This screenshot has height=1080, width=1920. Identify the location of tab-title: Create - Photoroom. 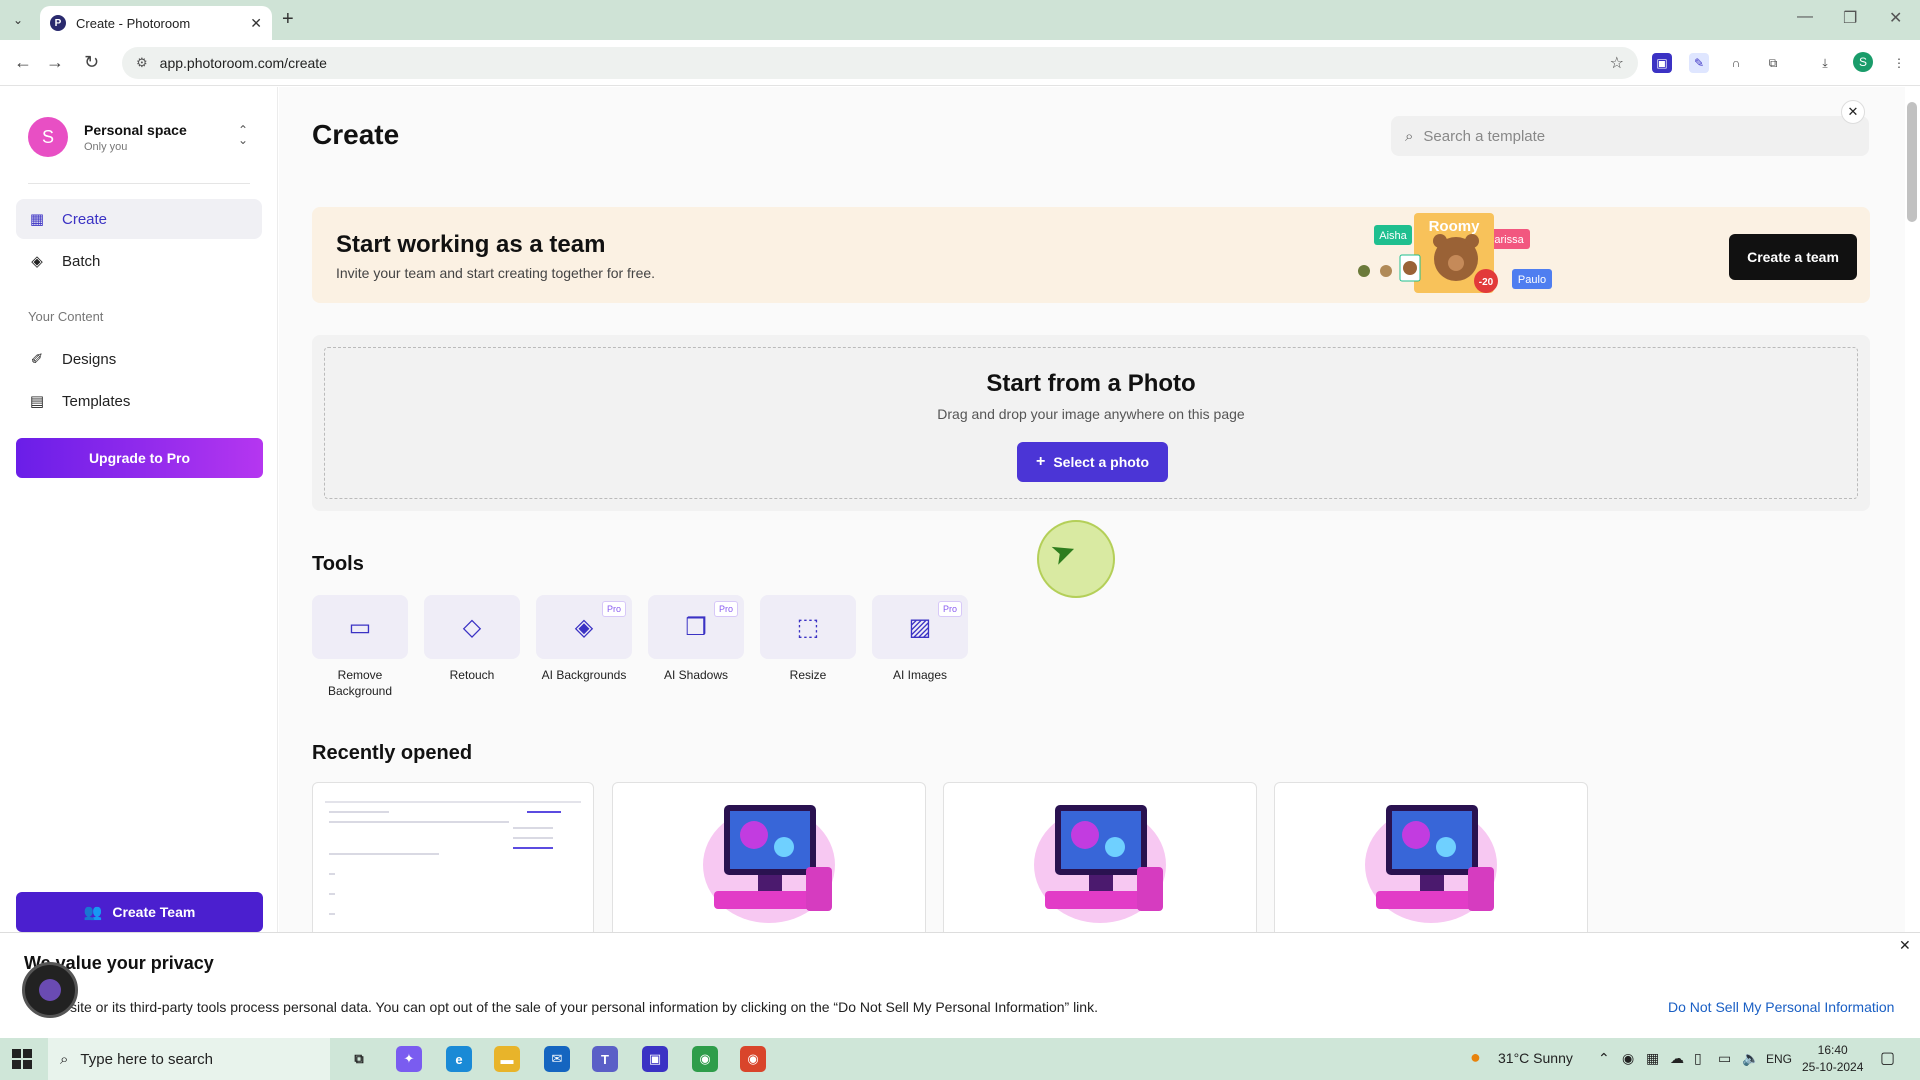
(133, 23).